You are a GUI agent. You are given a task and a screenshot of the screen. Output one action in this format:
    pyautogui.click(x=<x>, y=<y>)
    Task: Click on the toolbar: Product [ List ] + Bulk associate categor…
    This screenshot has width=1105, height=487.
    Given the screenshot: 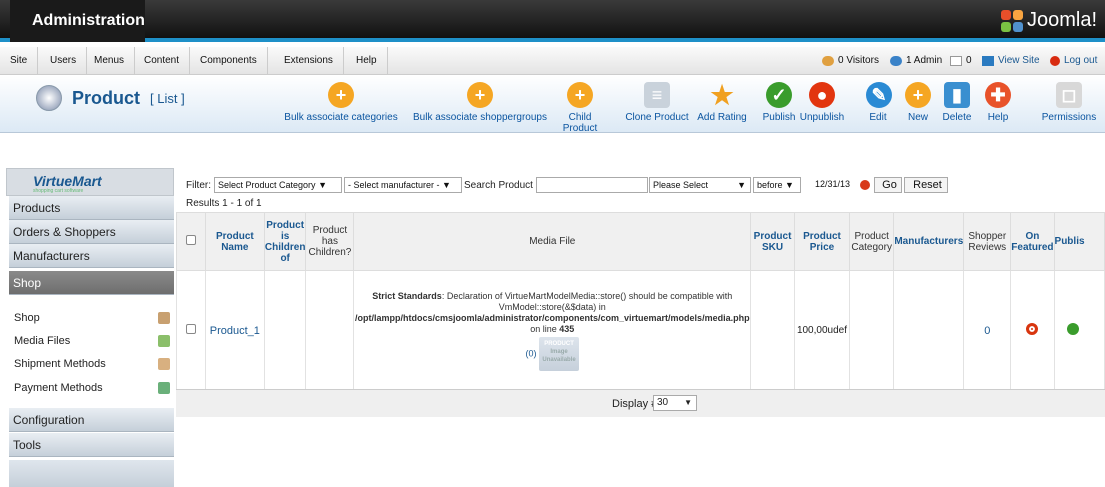 What is the action you would take?
    pyautogui.click(x=552, y=104)
    